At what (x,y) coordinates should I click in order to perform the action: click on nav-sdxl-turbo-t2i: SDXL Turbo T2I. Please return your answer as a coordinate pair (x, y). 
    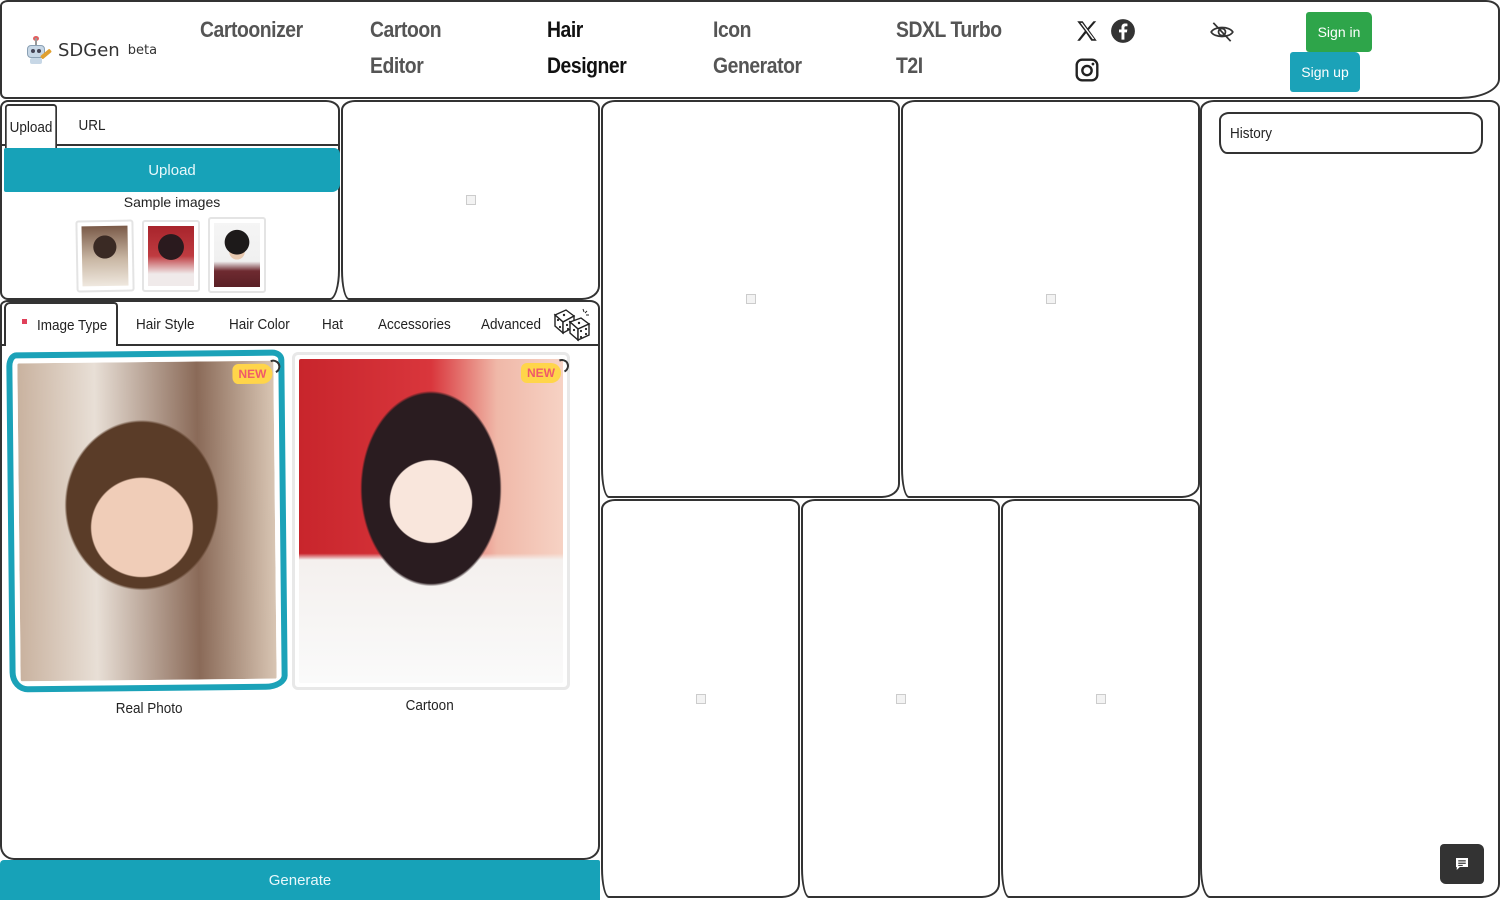
    Looking at the image, I should click on (949, 48).